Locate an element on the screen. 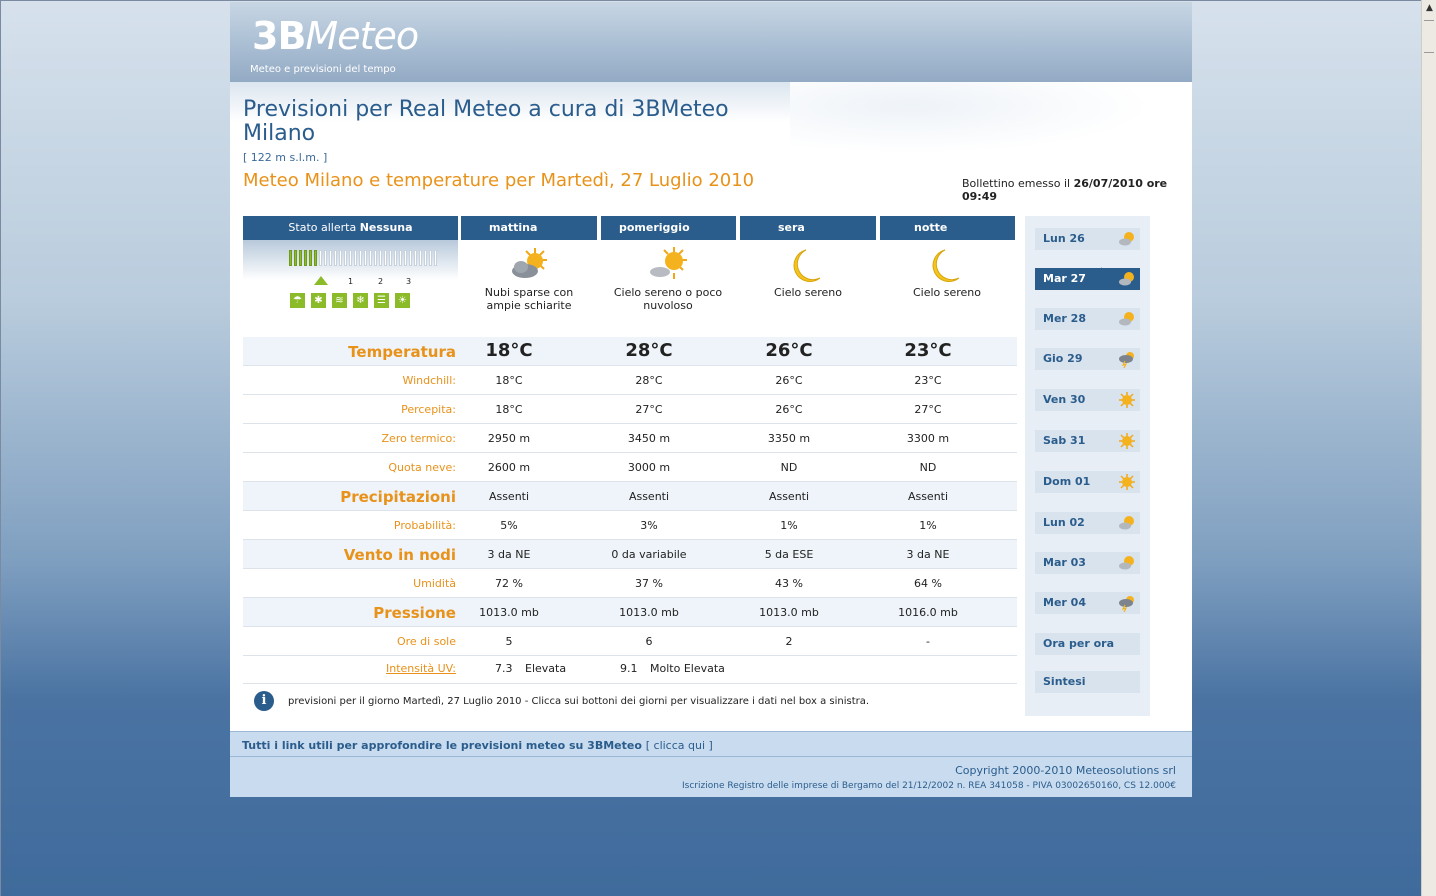 The height and width of the screenshot is (896, 1436). table-row: Quota neve: 2600 m 3000 m ND ND is located at coordinates (630, 467).